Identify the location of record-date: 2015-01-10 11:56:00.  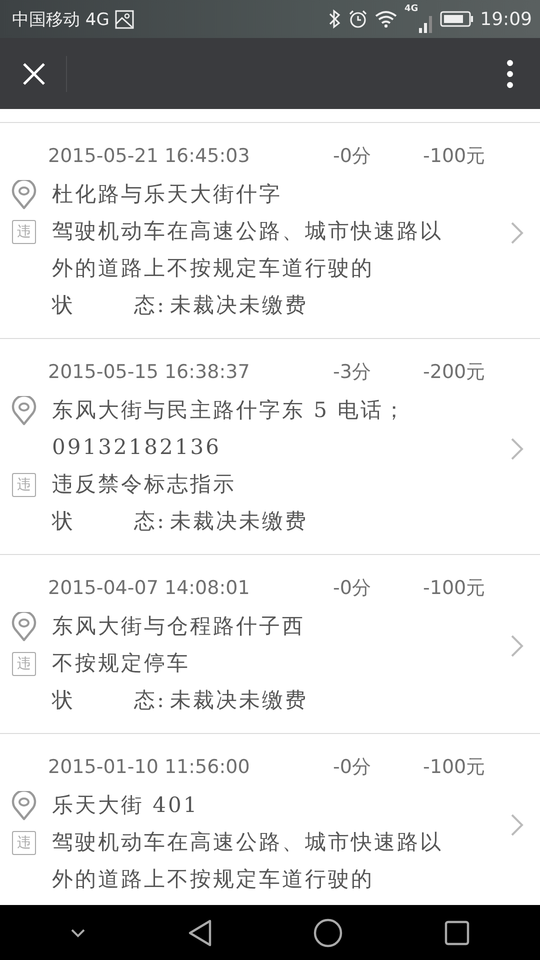
(149, 767).